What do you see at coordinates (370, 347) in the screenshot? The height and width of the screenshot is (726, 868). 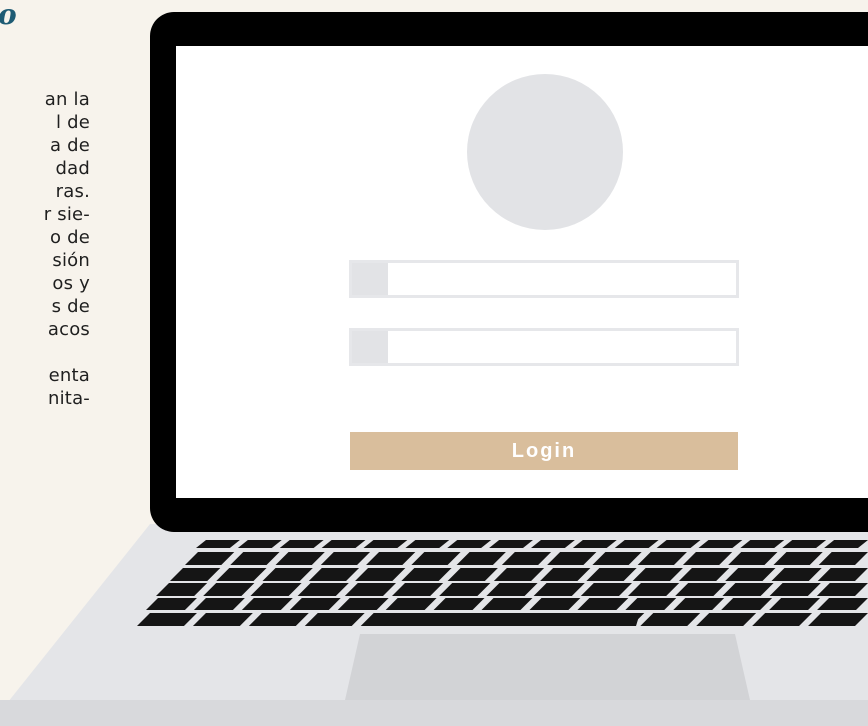 I see `password-field-icon` at bounding box center [370, 347].